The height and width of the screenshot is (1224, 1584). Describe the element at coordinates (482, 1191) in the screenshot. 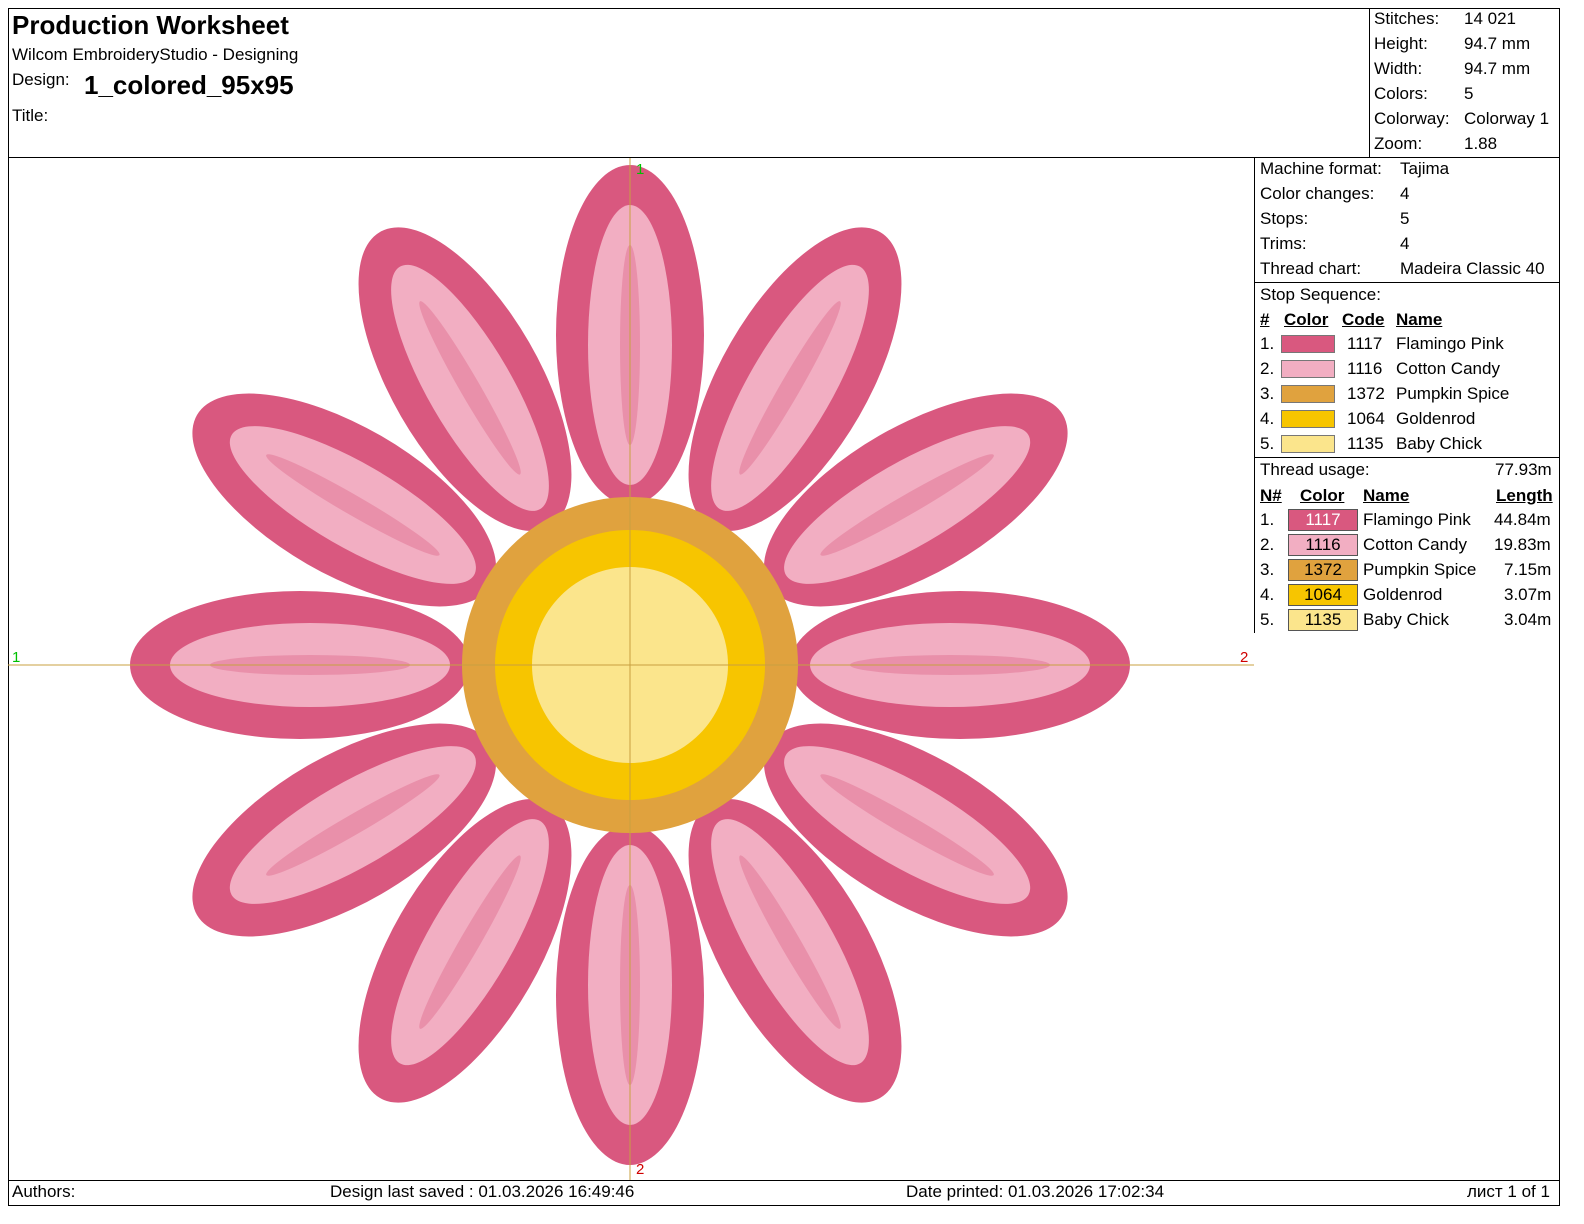

I see `footer-last-saved: Design last saved : 01.03.2026 16:49:46` at that location.